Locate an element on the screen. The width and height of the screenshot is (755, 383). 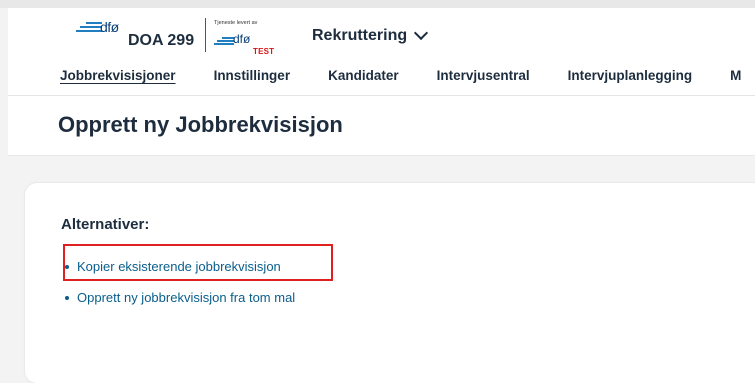
page-title: Opprett ny Jobbrekvisisjon is located at coordinates (200, 124).